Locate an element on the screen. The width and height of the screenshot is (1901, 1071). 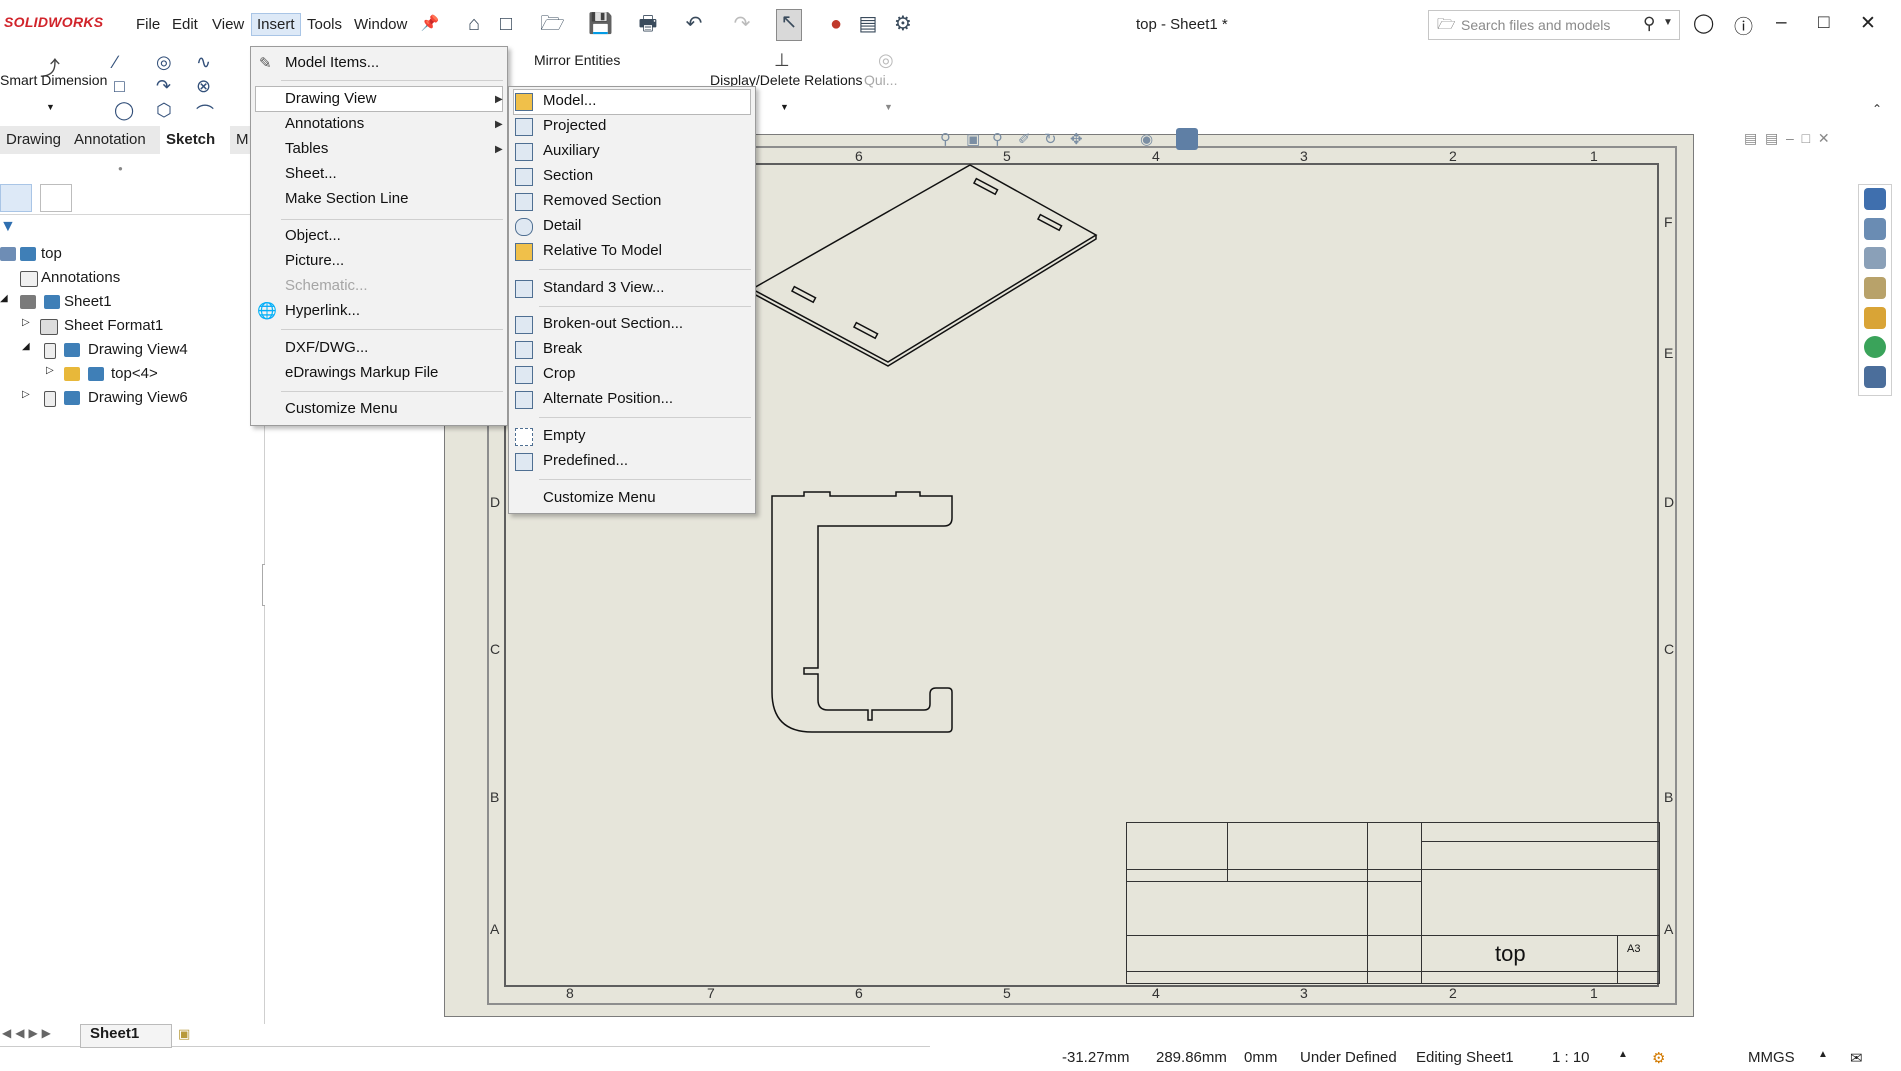
splitter-handle: ● is located at coordinates (120, 168).